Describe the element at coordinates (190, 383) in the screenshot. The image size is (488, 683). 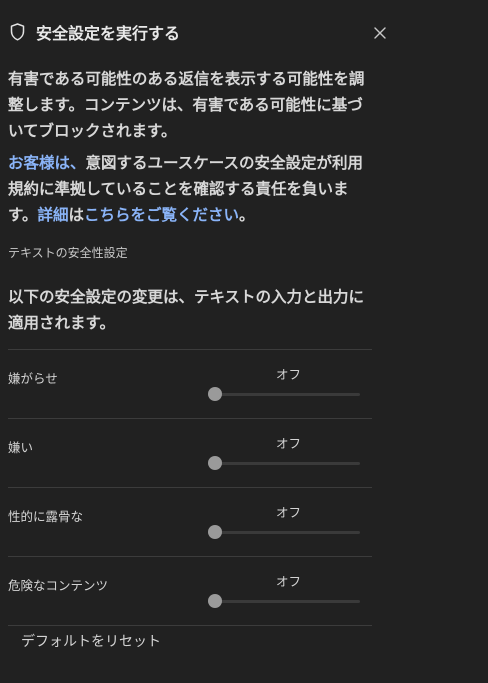
I see `setting-harassment: 嫌がらせ オフ` at that location.